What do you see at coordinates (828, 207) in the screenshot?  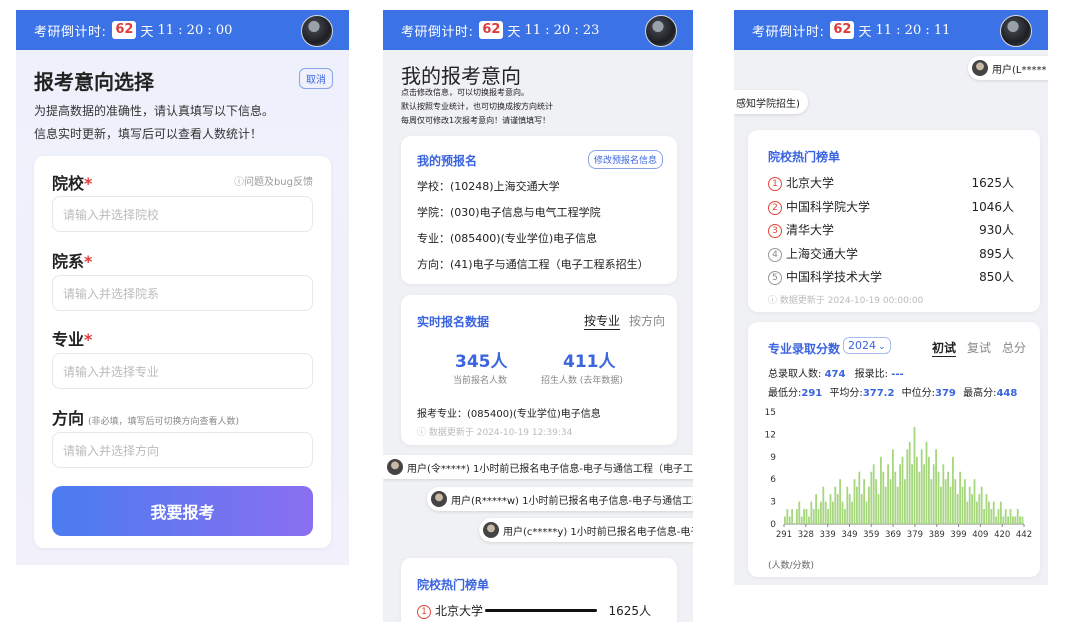 I see `school-name: 中国科学院大学` at bounding box center [828, 207].